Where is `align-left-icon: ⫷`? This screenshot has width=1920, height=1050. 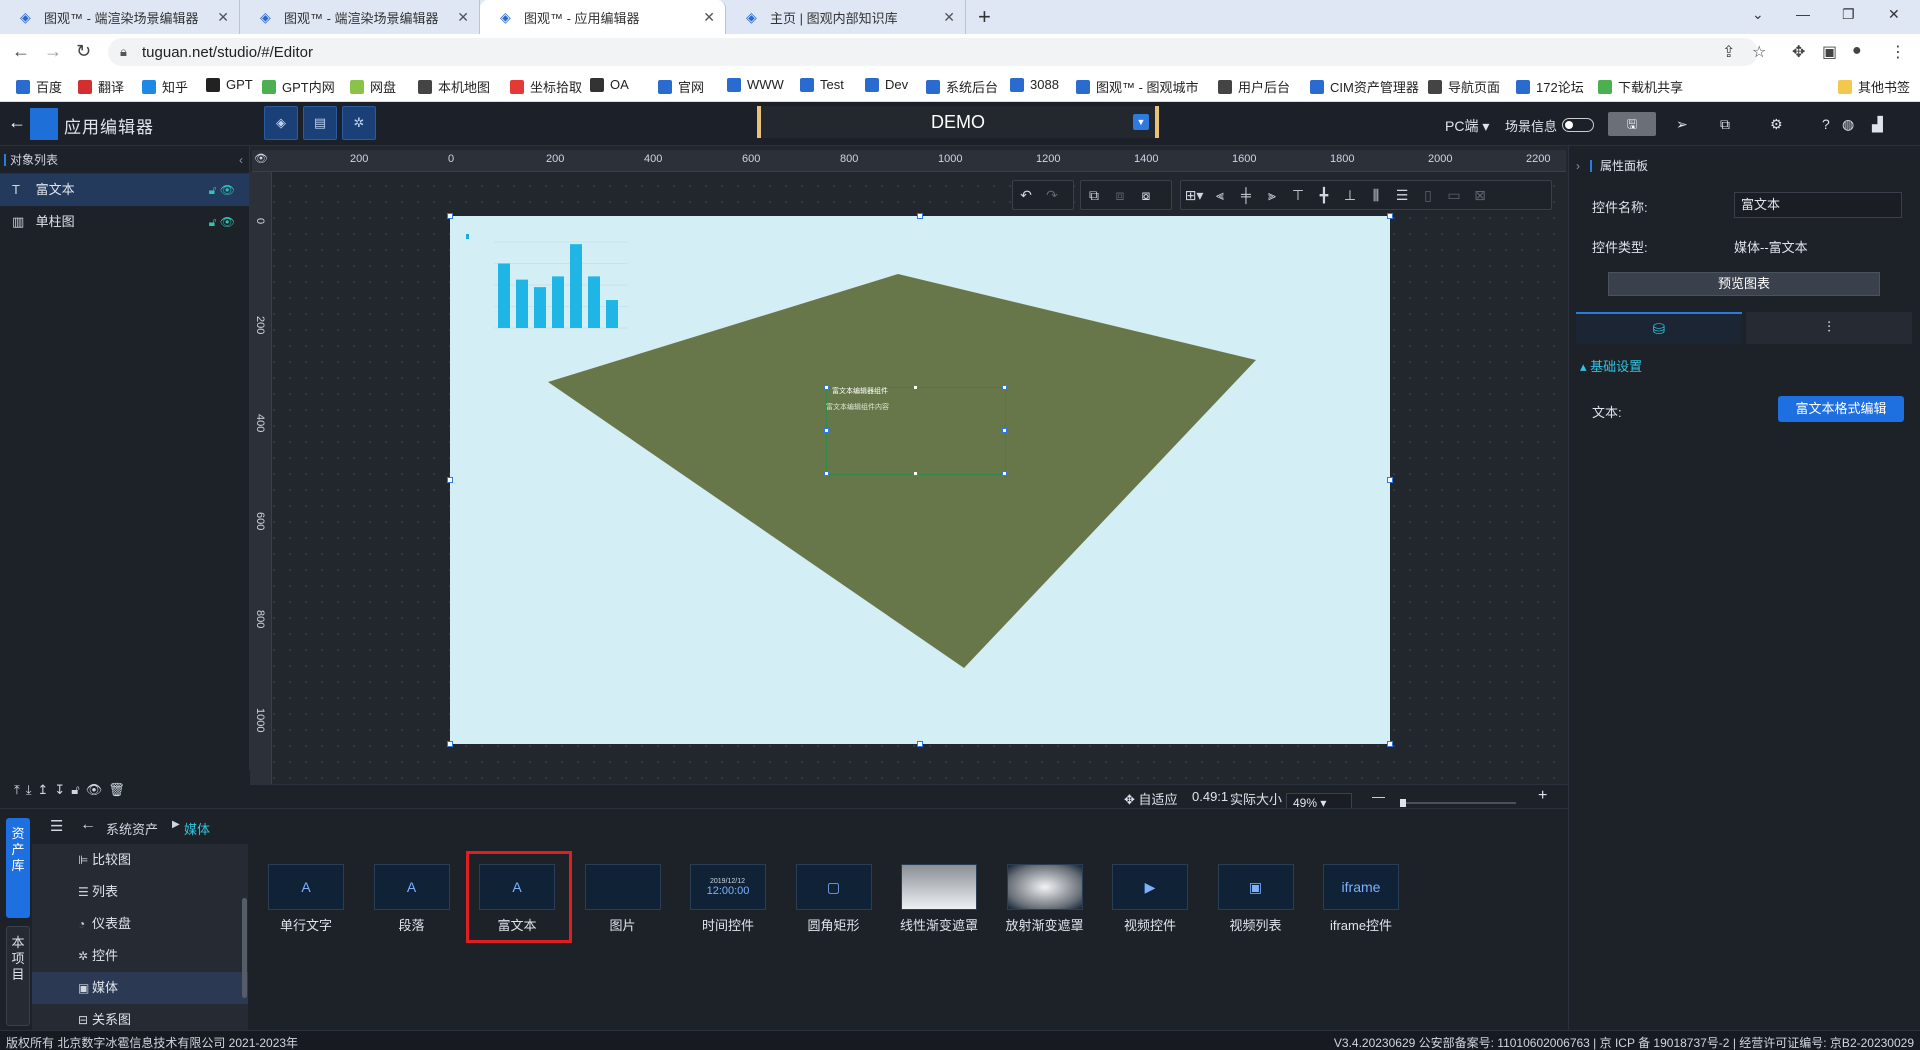
align-left-icon: ⫷ is located at coordinates (1220, 195).